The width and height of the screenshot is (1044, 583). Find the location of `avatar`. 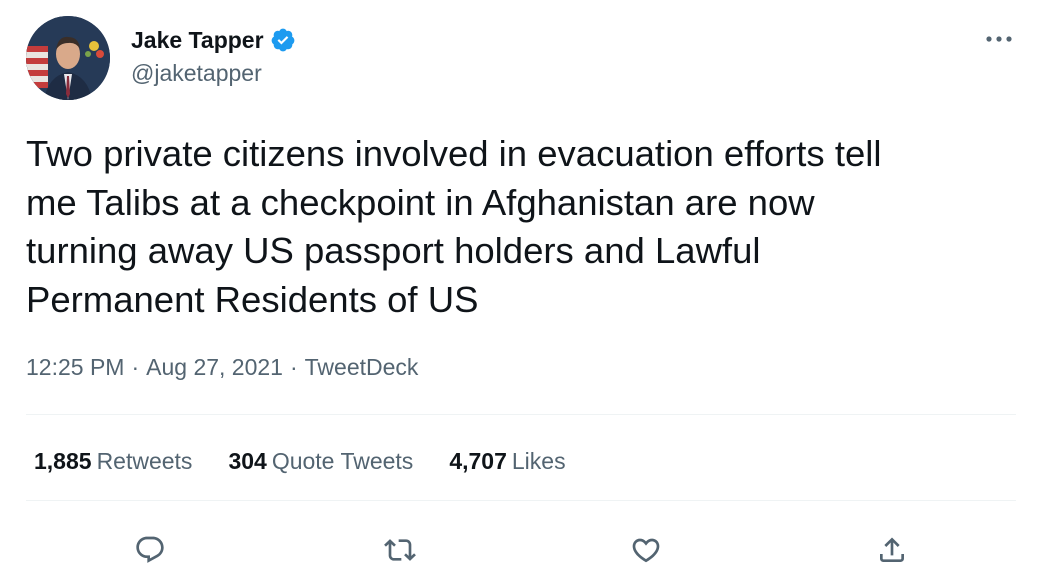

avatar is located at coordinates (68, 58).